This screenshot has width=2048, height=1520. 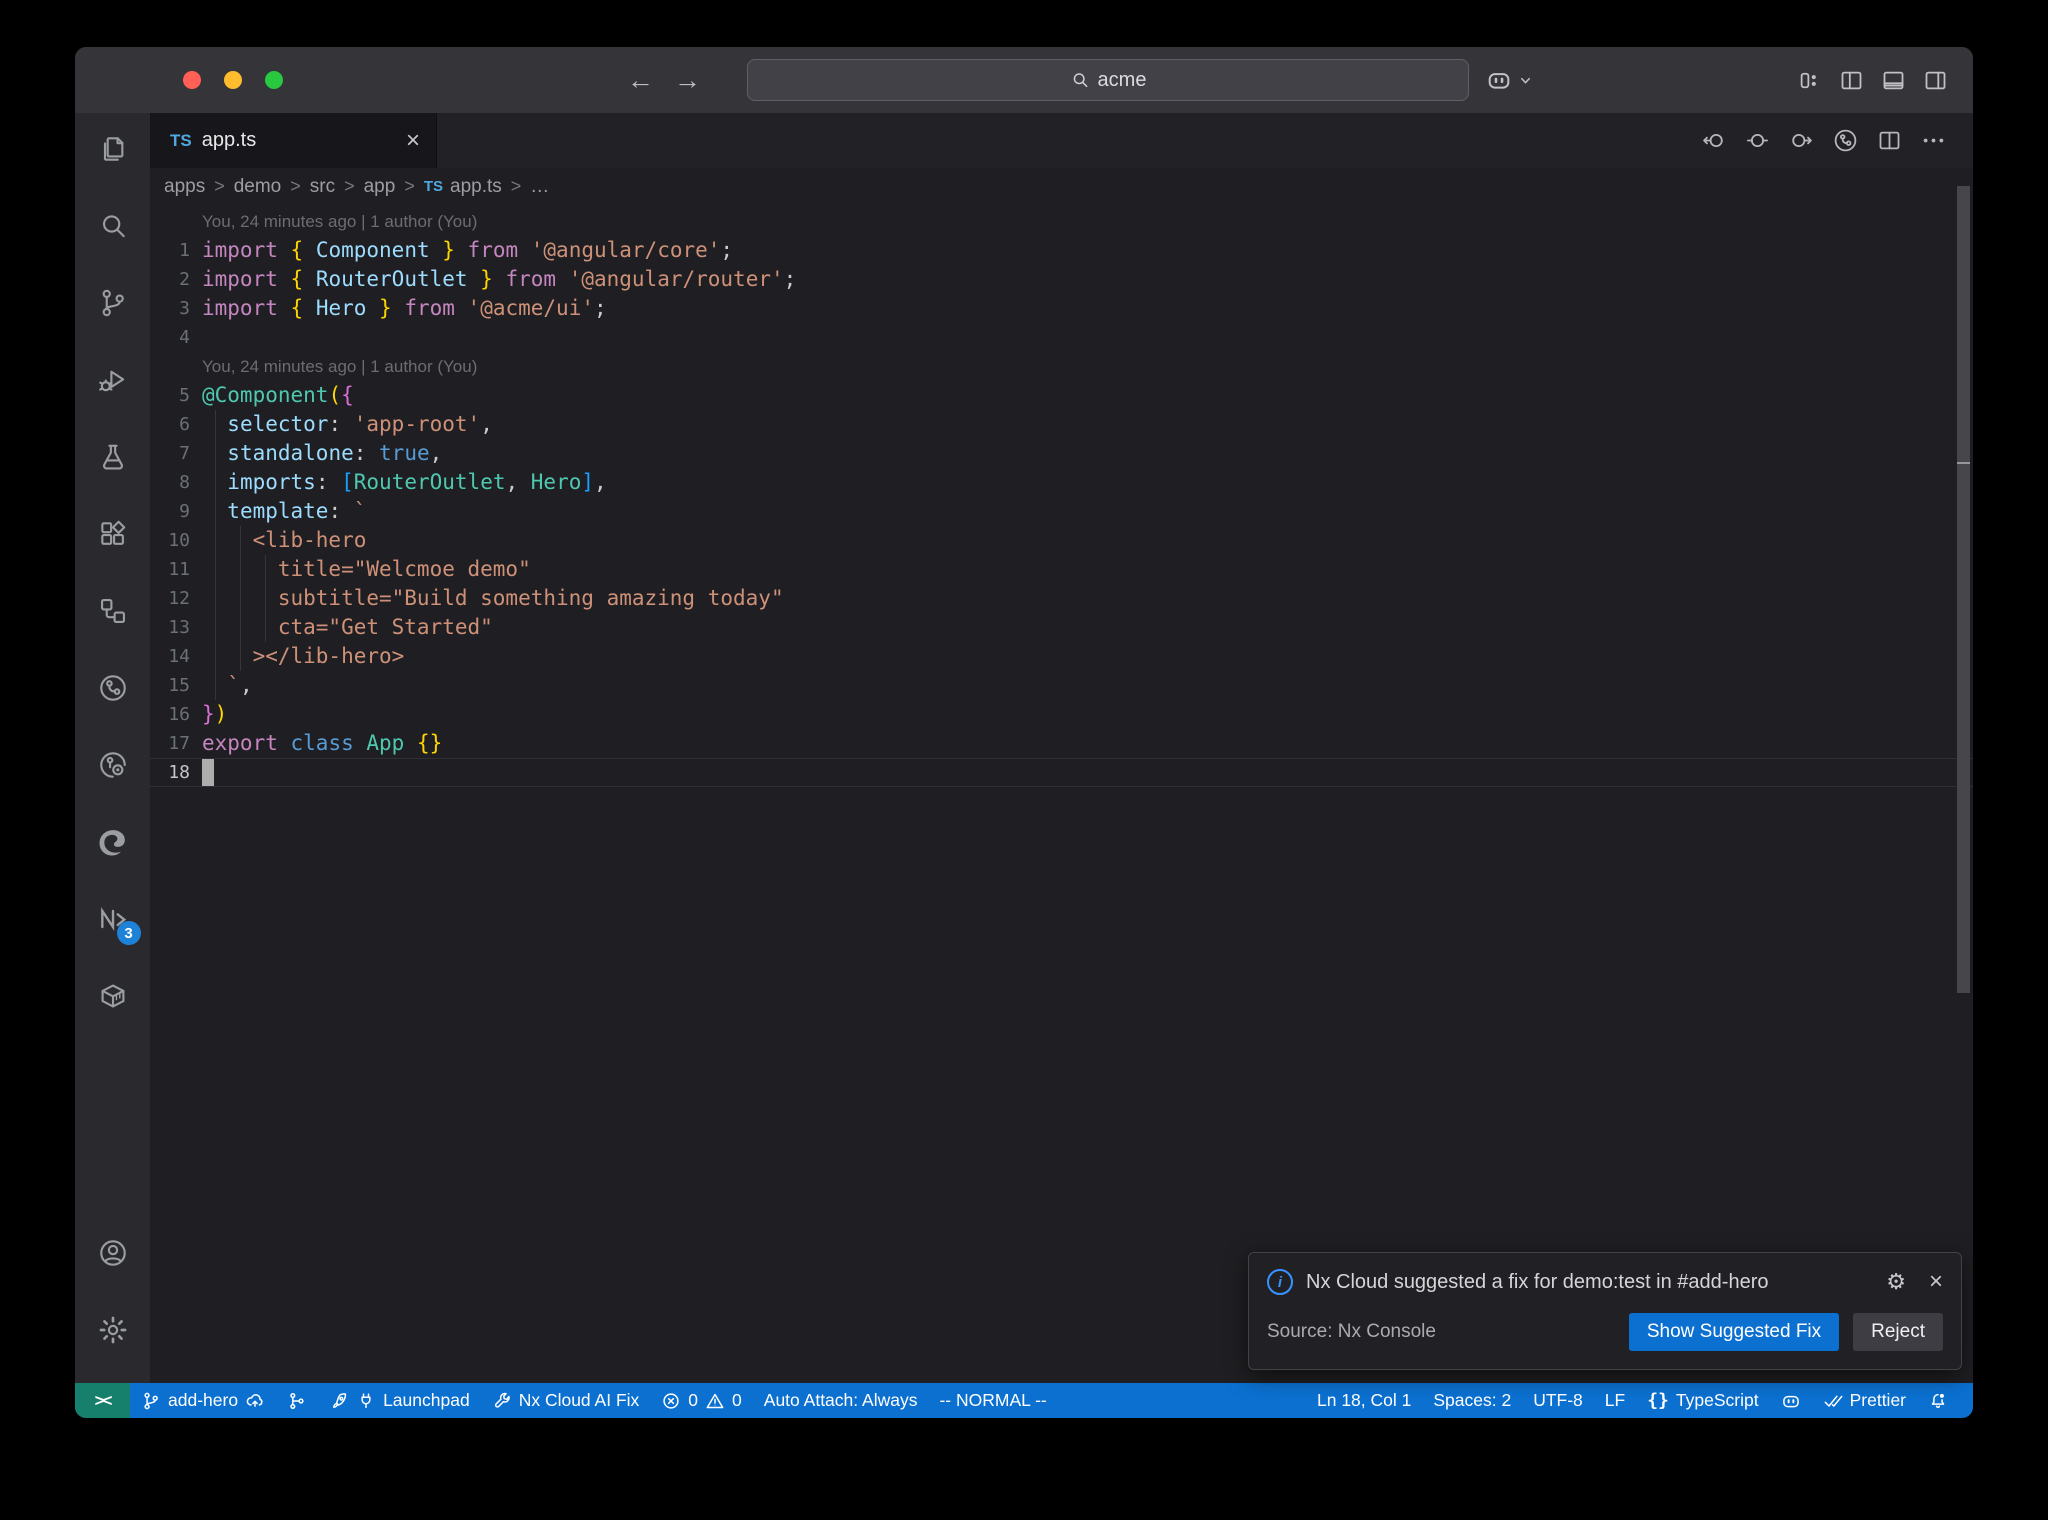 What do you see at coordinates (113, 380) in the screenshot?
I see `activity-run-debug-icon` at bounding box center [113, 380].